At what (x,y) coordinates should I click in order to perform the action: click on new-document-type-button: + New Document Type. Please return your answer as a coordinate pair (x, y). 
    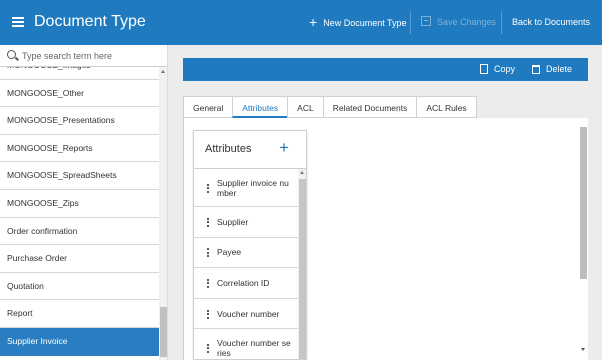
    Looking at the image, I should click on (358, 22).